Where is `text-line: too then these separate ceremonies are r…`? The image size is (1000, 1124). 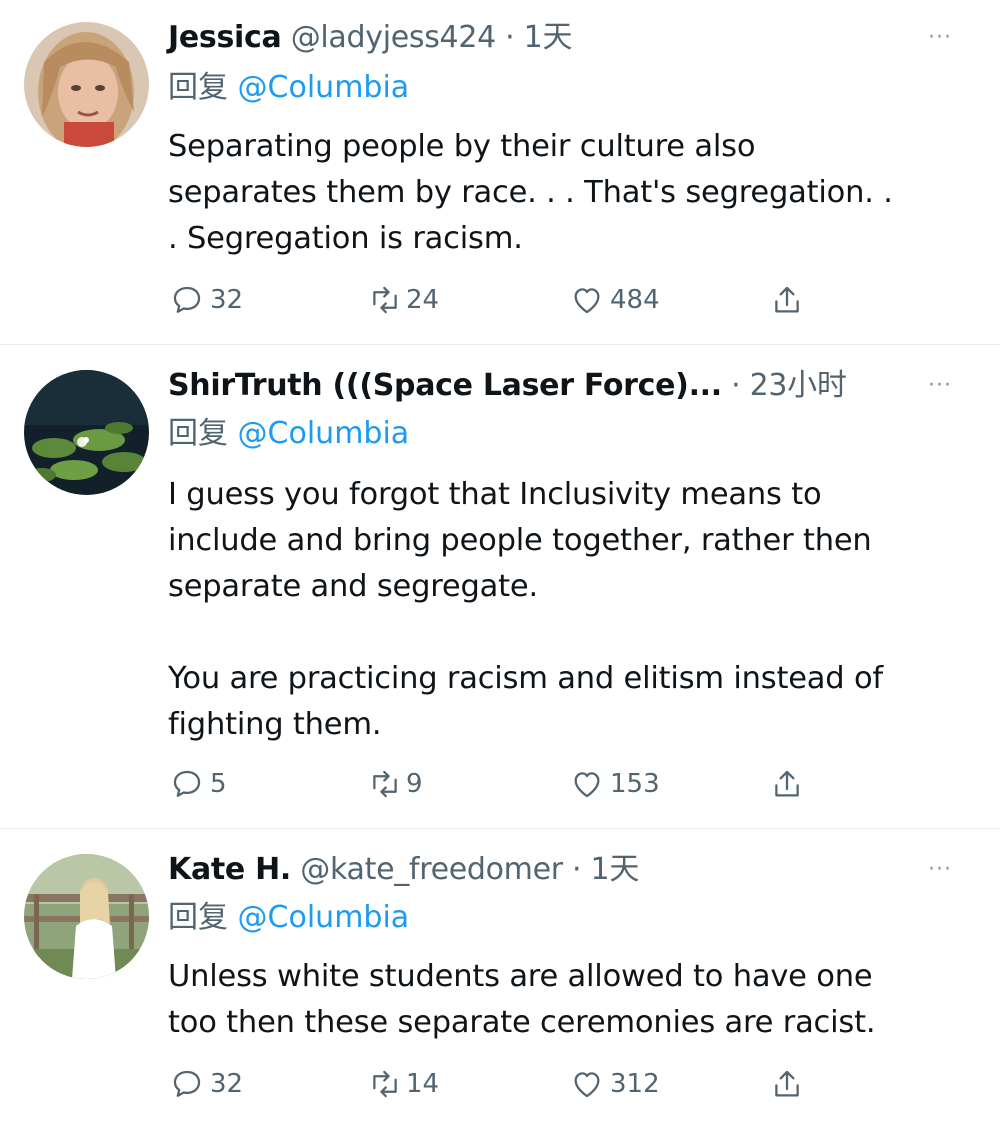
text-line: too then these separate ceremonies are r… is located at coordinates (522, 1022).